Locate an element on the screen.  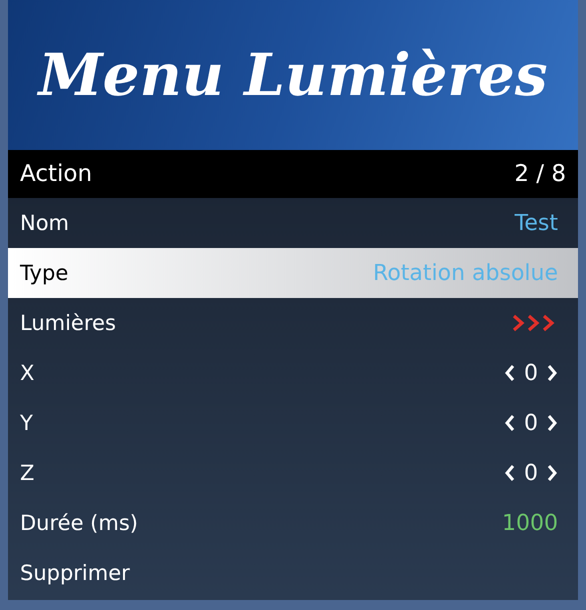
menu-item: Lumières is located at coordinates (293, 323).